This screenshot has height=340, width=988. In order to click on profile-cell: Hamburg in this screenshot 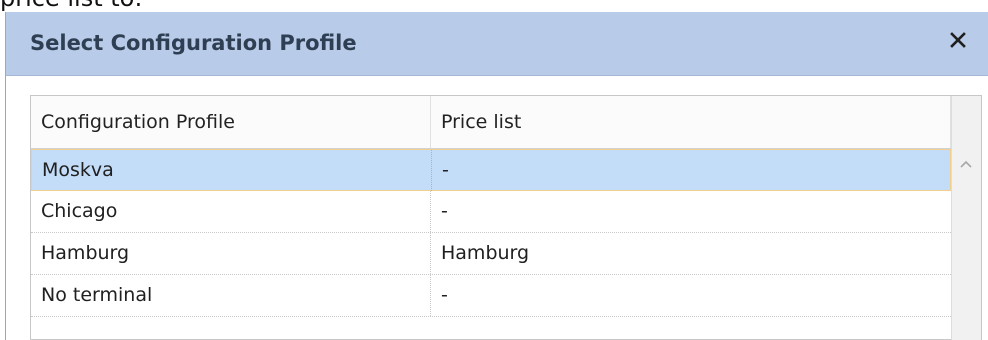, I will do `click(231, 253)`.